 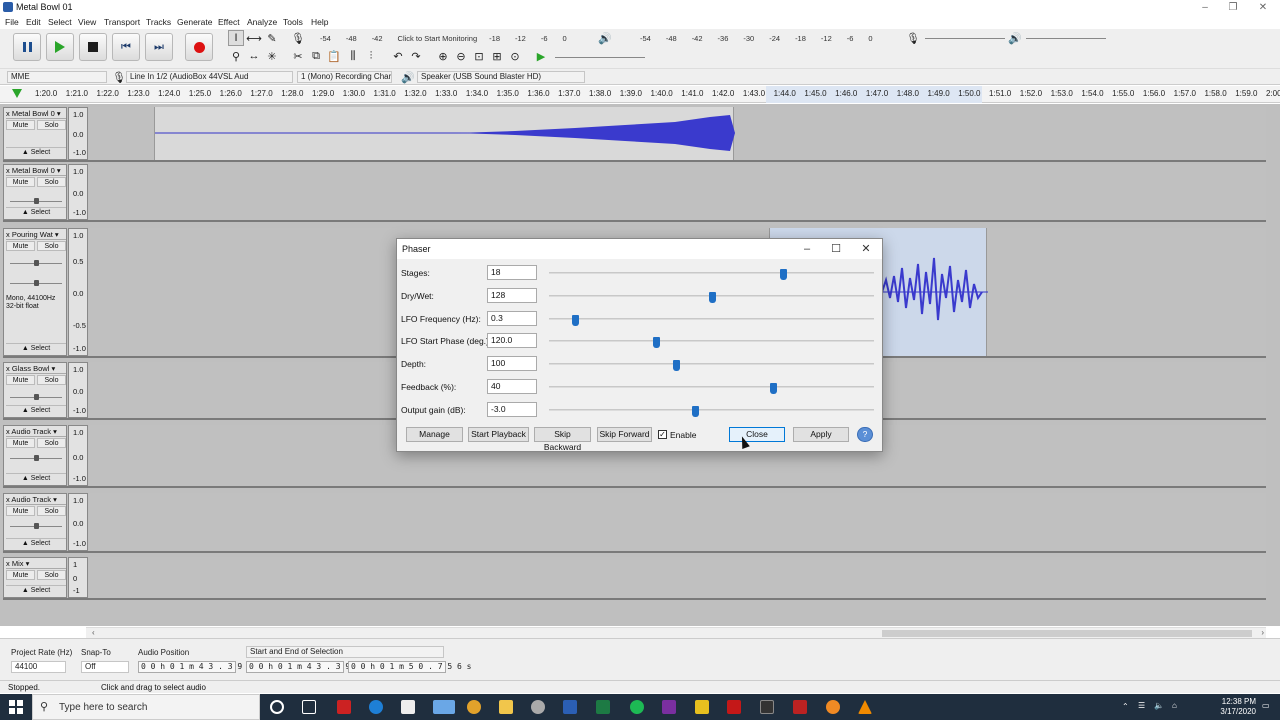 I want to click on output-gain-input: -3.0, so click(x=512, y=409).